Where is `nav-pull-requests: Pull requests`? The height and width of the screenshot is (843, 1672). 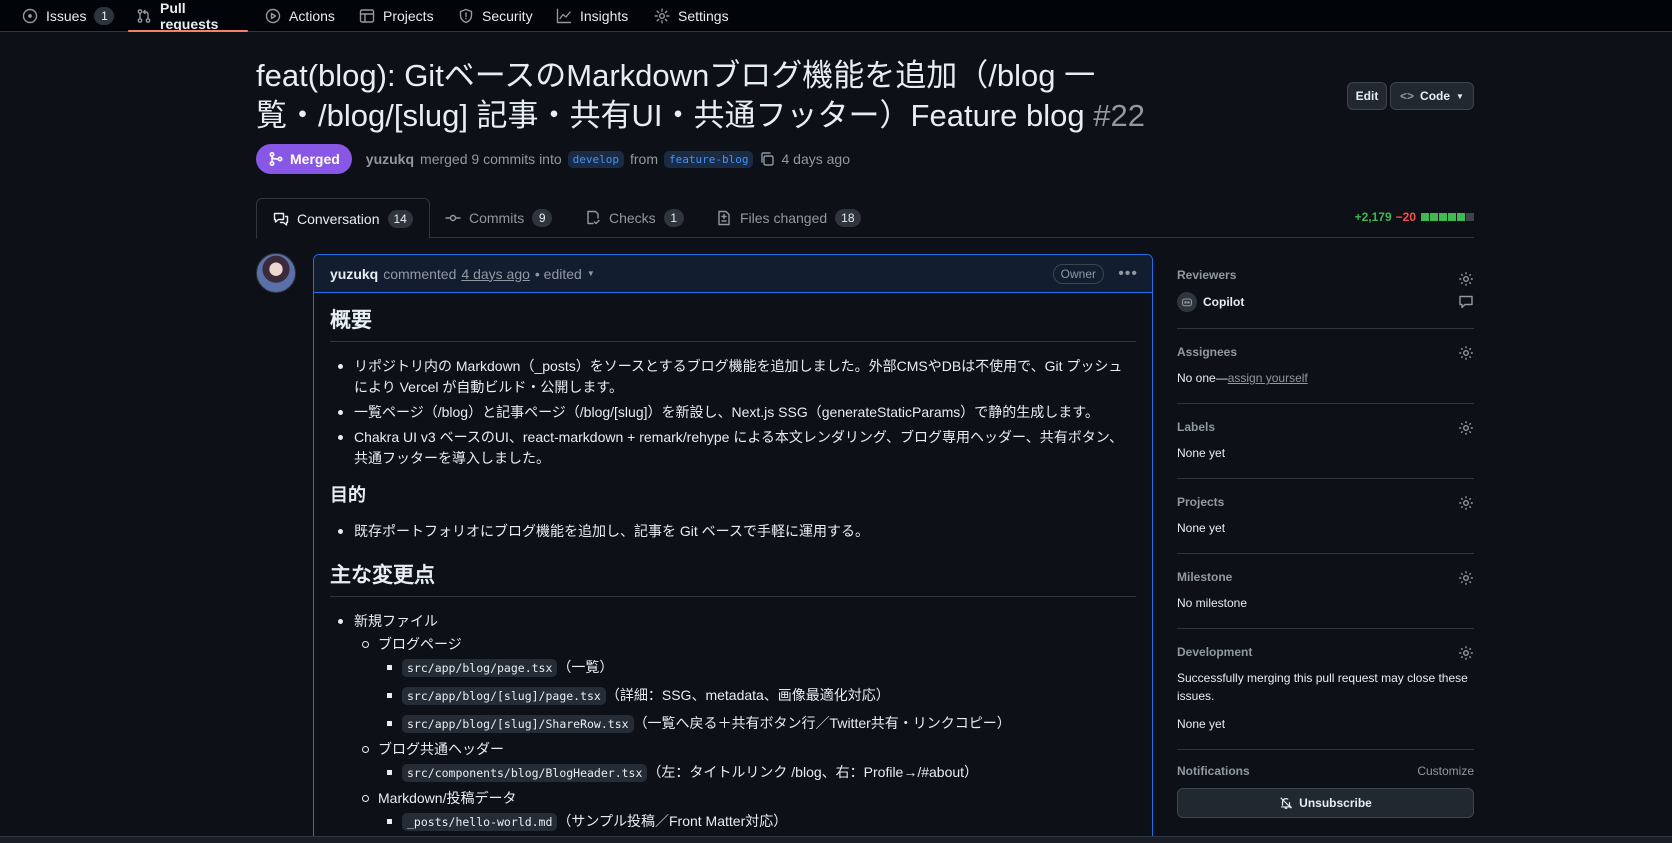
nav-pull-requests: Pull requests is located at coordinates (188, 16).